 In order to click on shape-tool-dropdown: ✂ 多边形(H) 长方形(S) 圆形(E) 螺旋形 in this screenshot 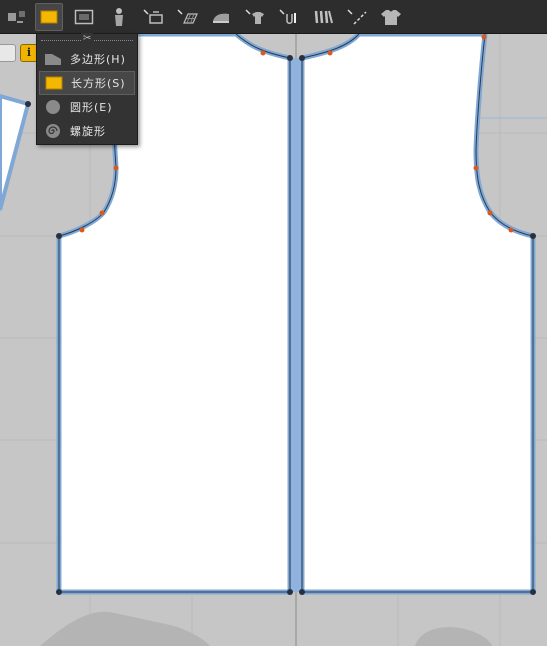, I will do `click(87, 89)`.